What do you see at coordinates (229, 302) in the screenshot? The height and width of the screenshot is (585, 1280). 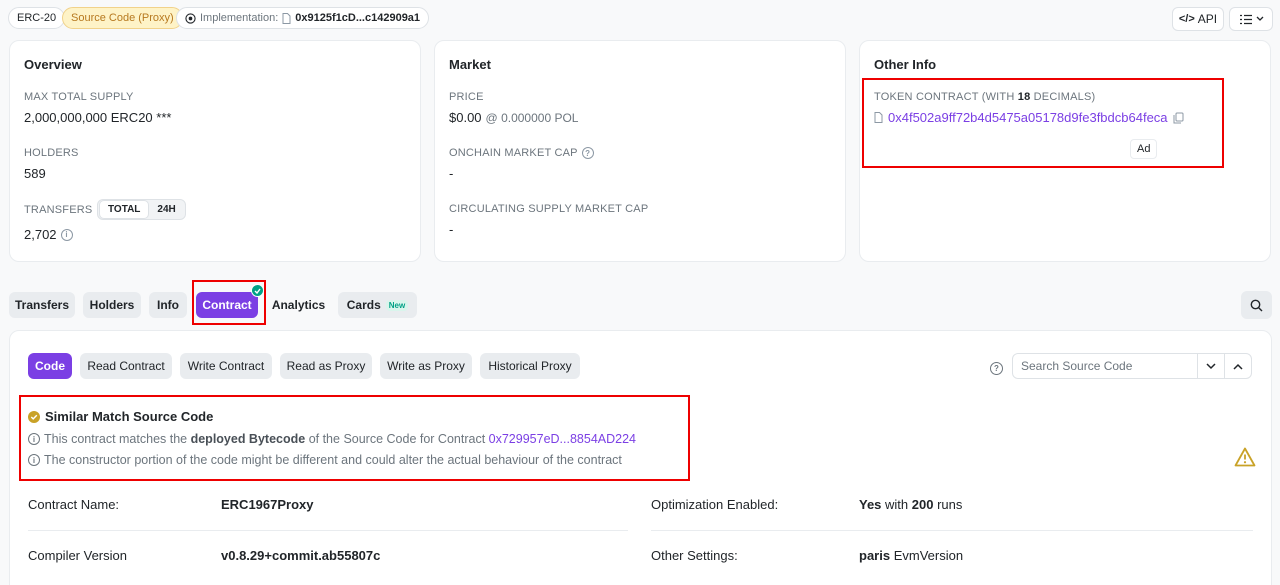 I see `highlight-contract-tab` at bounding box center [229, 302].